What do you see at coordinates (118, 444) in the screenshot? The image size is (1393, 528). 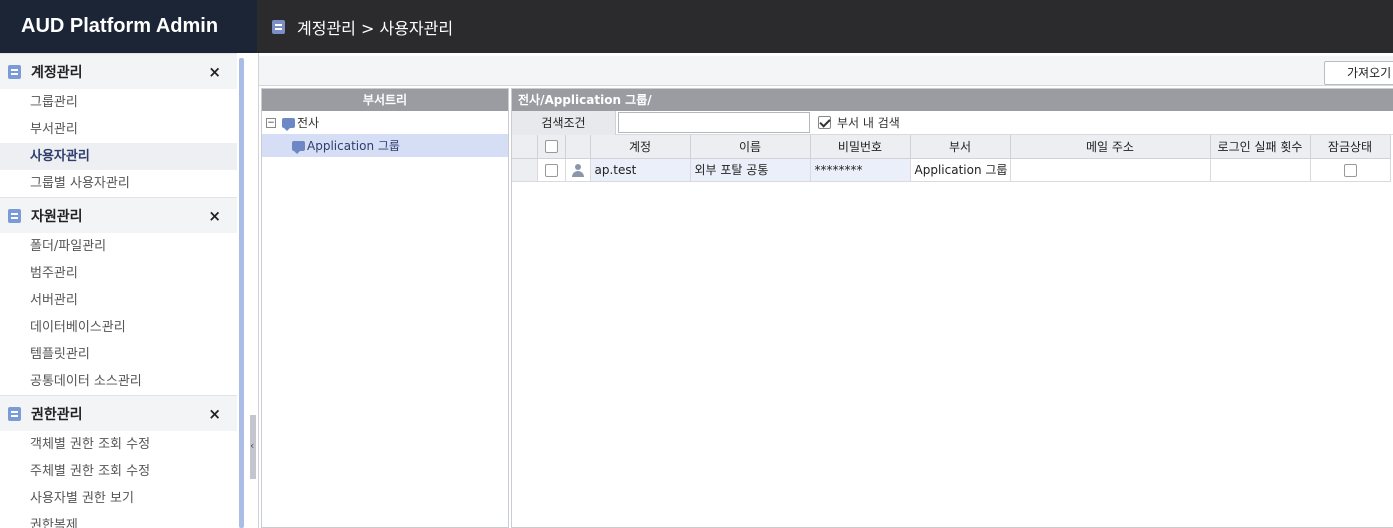 I see `sidebar-item-object-permission: 객체별 권한 조회 수정` at bounding box center [118, 444].